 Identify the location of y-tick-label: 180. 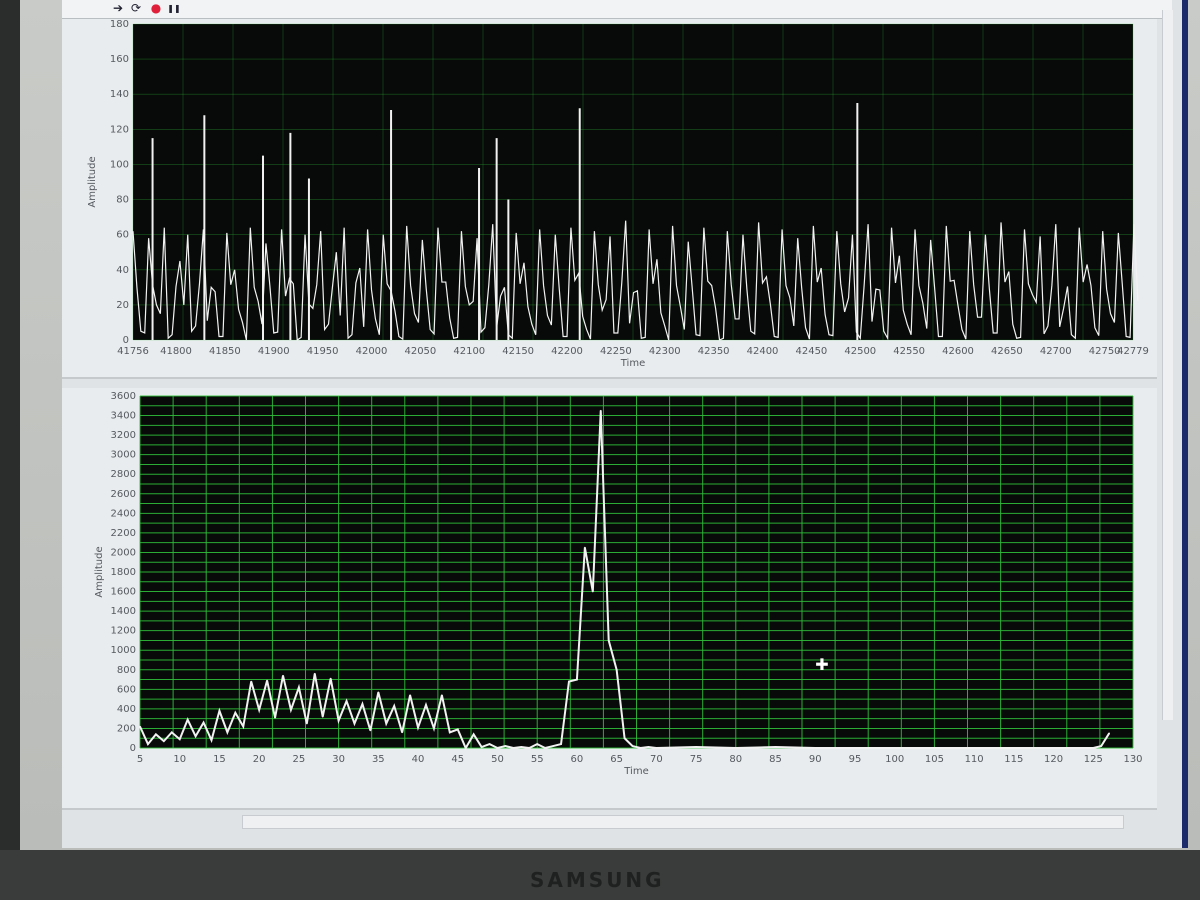
(119, 24).